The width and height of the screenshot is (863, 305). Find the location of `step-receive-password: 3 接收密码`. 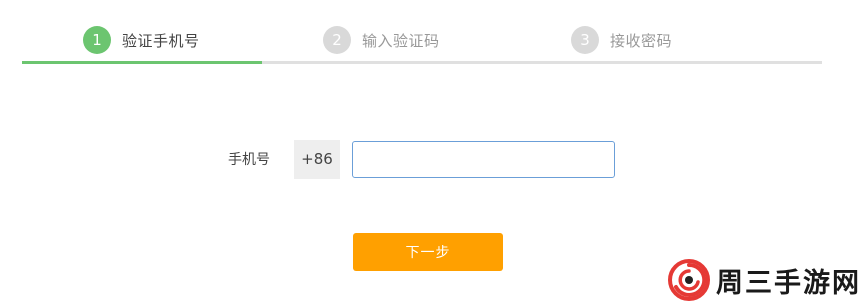

step-receive-password: 3 接收密码 is located at coordinates (621, 40).